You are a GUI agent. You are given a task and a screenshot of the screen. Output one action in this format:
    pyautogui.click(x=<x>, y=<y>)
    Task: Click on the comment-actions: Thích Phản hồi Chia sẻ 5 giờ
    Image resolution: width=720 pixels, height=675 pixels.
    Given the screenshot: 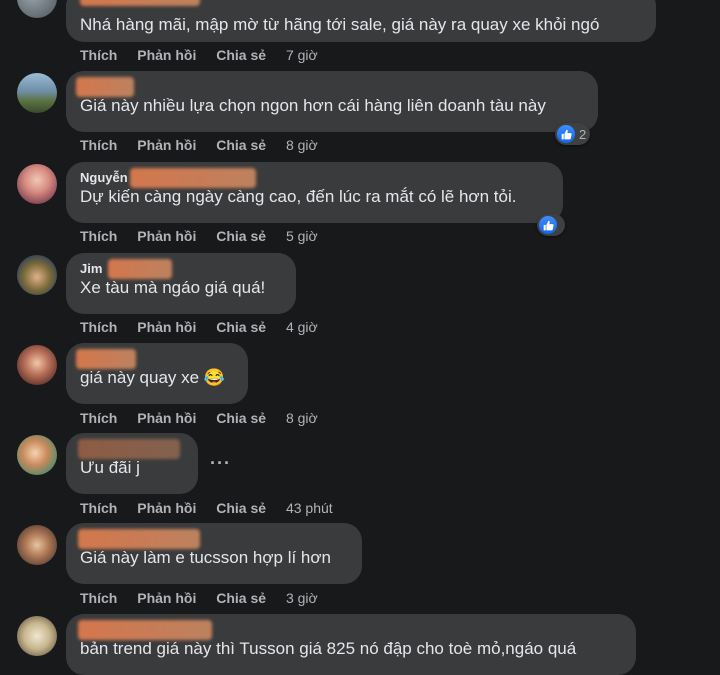 What is the action you would take?
    pyautogui.click(x=207, y=236)
    